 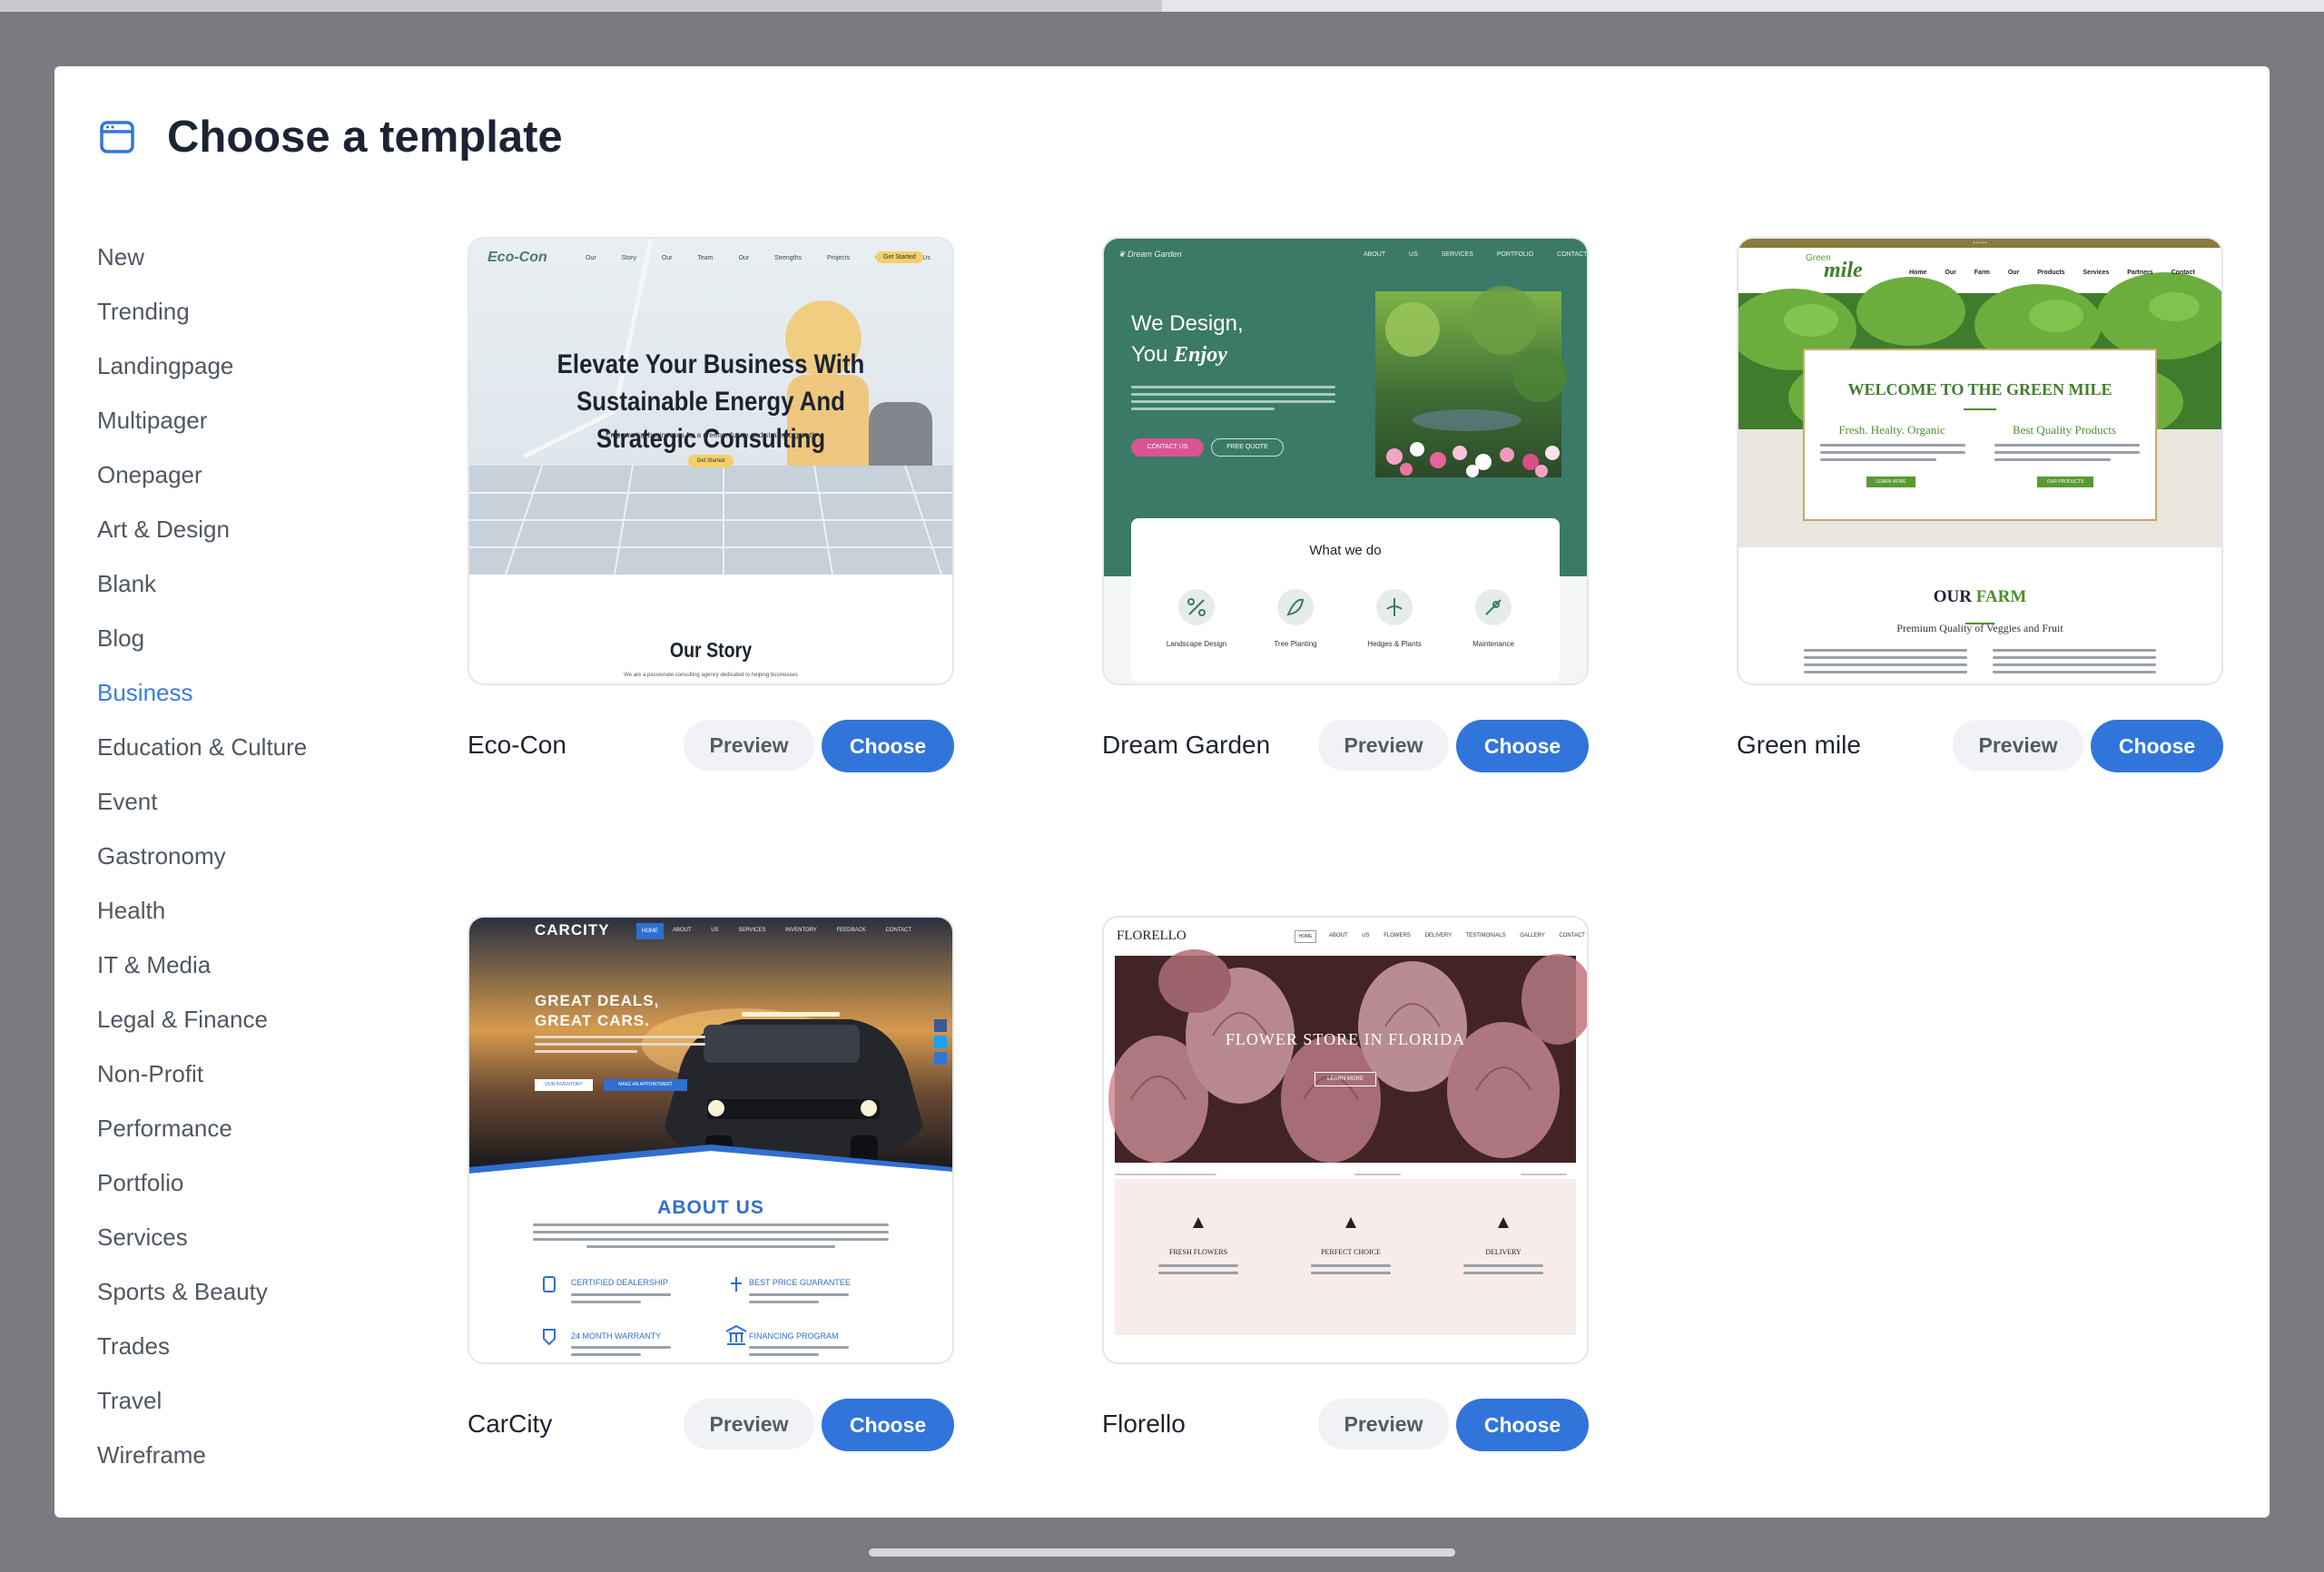 What do you see at coordinates (1196, 644) in the screenshot?
I see `dream-garden-service-1: Landscape Design` at bounding box center [1196, 644].